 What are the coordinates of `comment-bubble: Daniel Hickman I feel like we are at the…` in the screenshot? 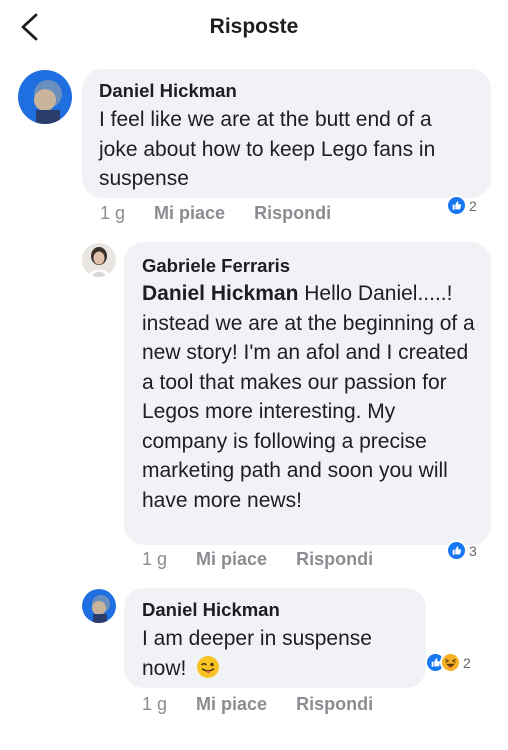 It's located at (286, 133).